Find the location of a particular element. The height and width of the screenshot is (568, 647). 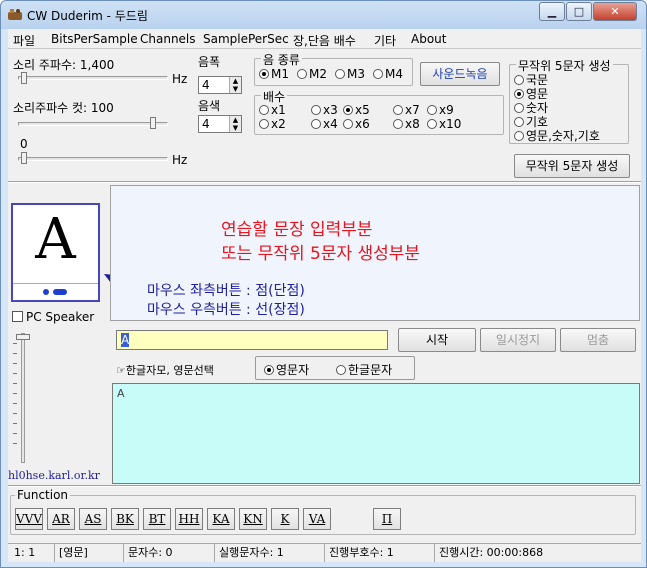

color-label: 음색 is located at coordinates (209, 106).